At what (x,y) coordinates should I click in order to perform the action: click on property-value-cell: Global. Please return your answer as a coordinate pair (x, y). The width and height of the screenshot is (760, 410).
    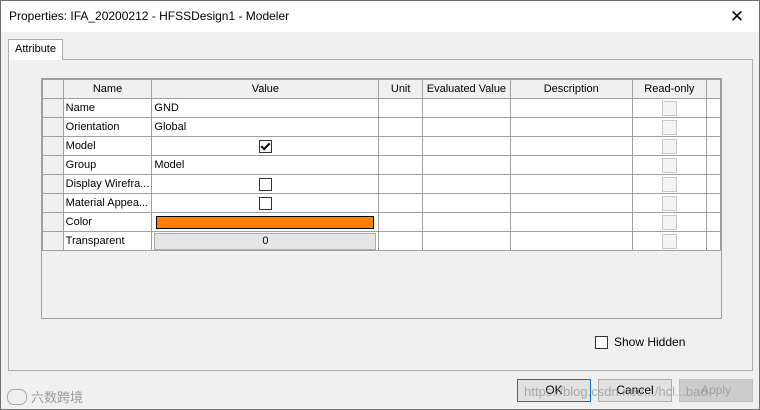
    Looking at the image, I should click on (265, 127).